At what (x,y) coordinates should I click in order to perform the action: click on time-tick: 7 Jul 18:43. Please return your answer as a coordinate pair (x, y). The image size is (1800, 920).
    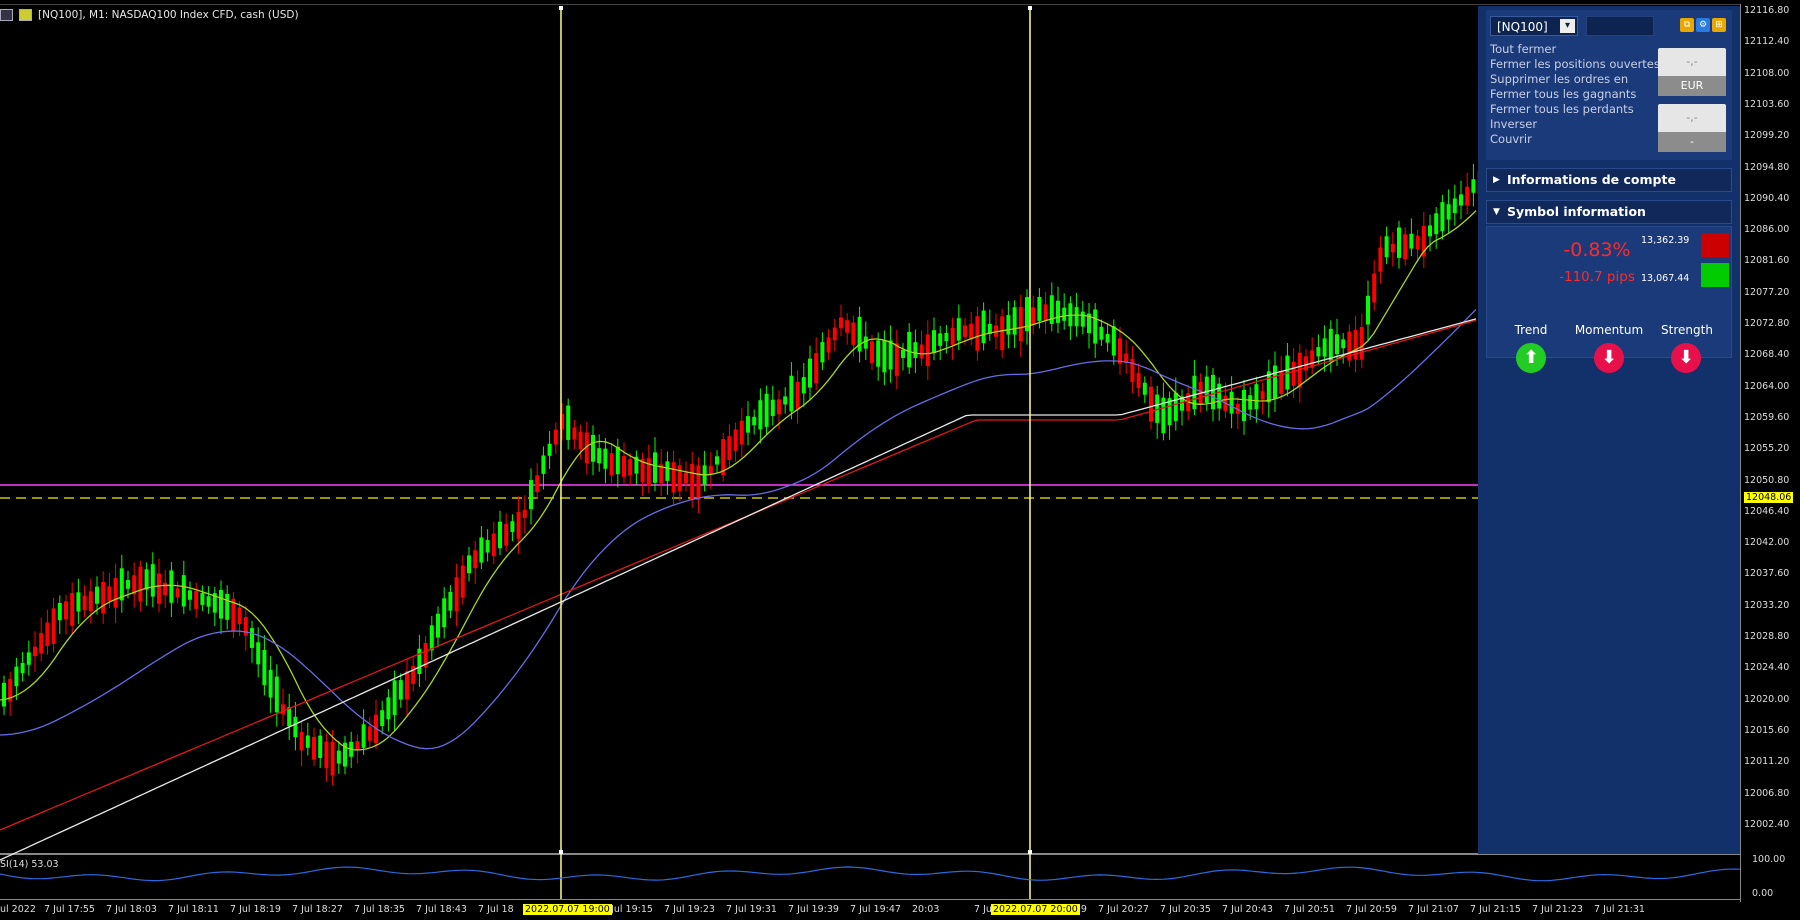
    Looking at the image, I should click on (441, 909).